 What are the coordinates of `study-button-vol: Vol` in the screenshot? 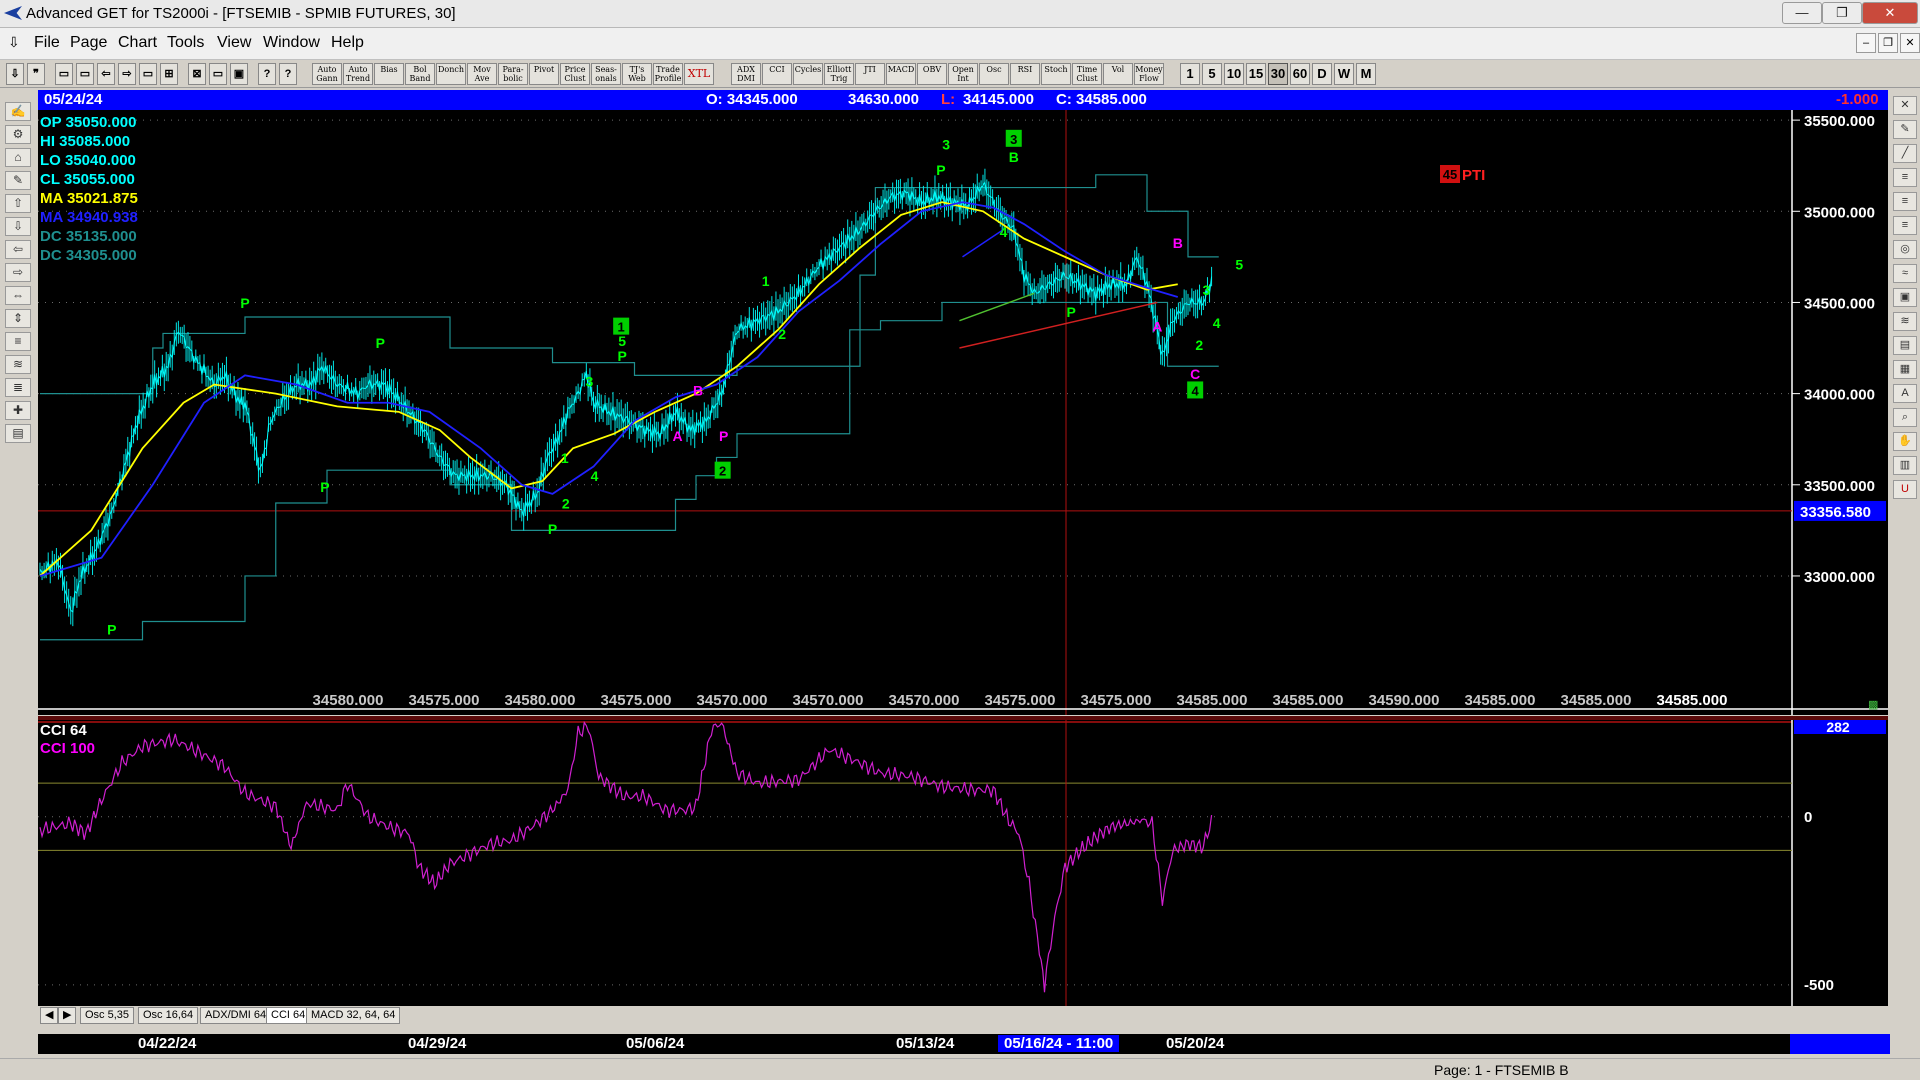 It's located at (1118, 74).